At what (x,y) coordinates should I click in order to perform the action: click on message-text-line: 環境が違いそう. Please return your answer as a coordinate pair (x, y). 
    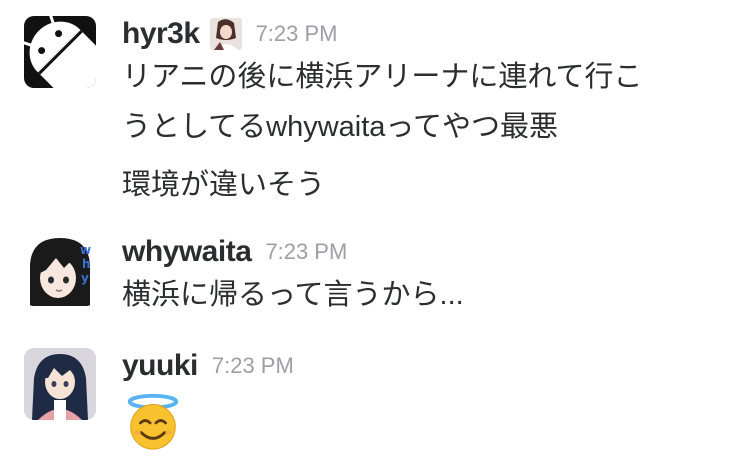
    Looking at the image, I should click on (224, 185).